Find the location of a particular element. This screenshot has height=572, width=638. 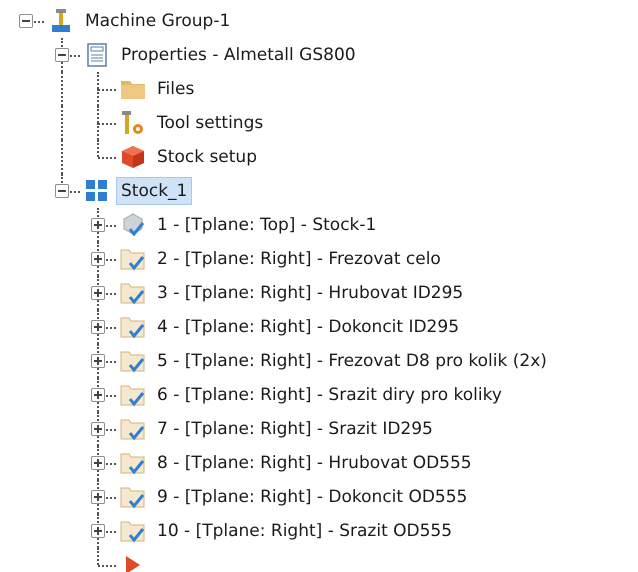

tree-item-label: 10 - [Tplane: Right] - Srazit OD555 is located at coordinates (305, 531).